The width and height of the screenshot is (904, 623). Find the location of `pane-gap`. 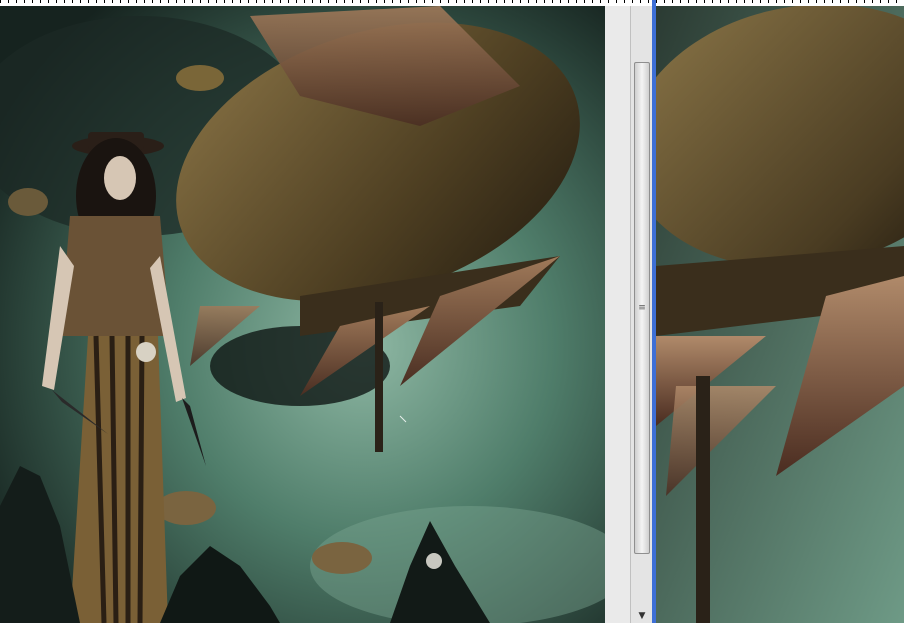

pane-gap is located at coordinates (617, 314).